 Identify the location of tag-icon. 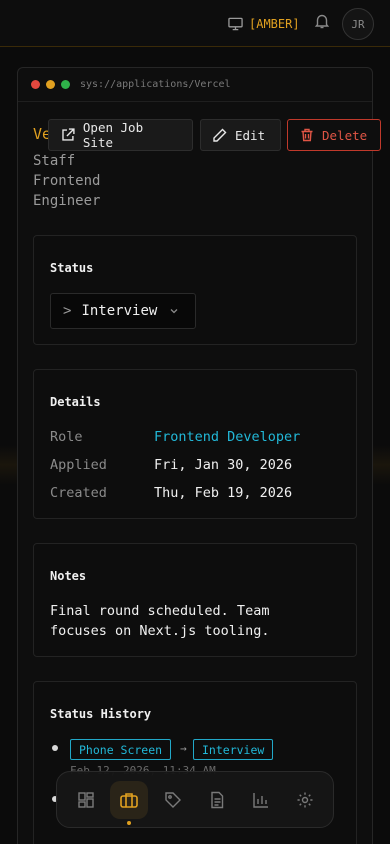
(173, 800).